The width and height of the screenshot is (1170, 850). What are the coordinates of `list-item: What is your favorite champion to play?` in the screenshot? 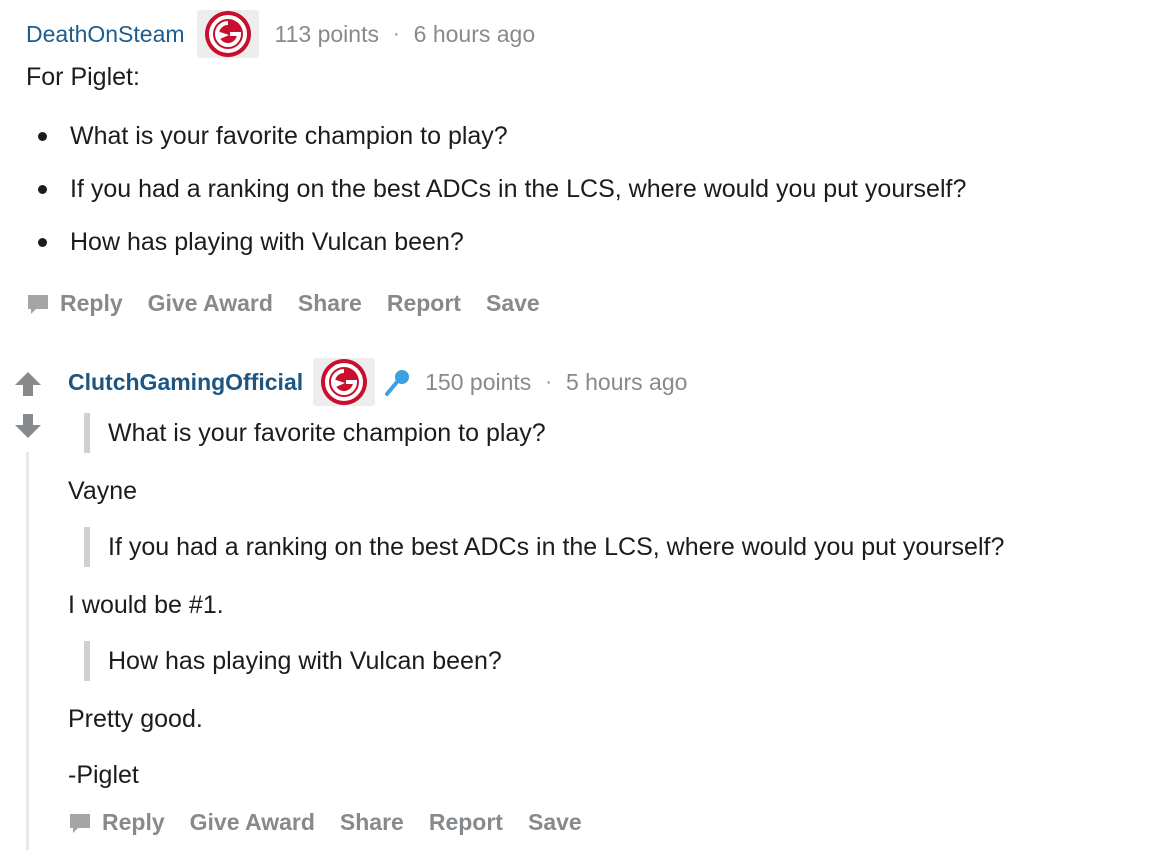 It's located at (591, 136).